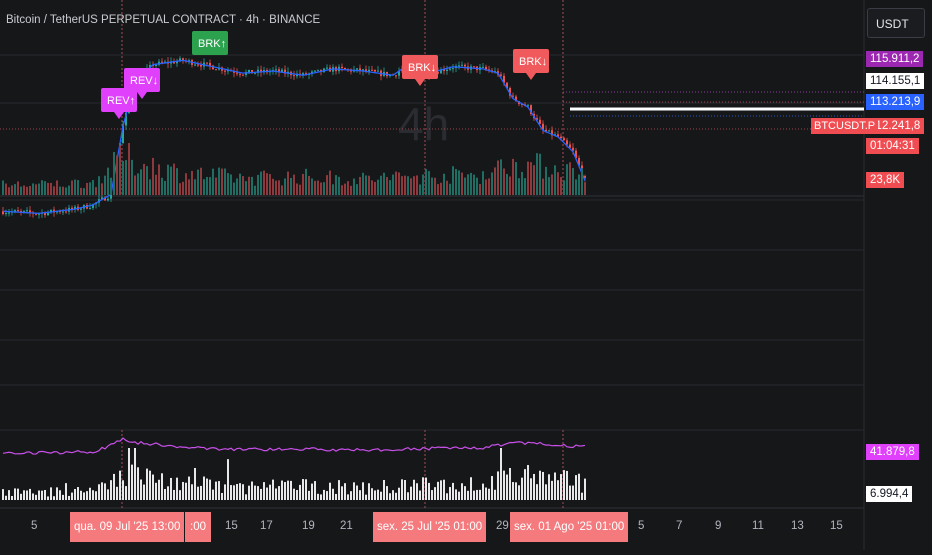  I want to click on time-tick: 17, so click(266, 526).